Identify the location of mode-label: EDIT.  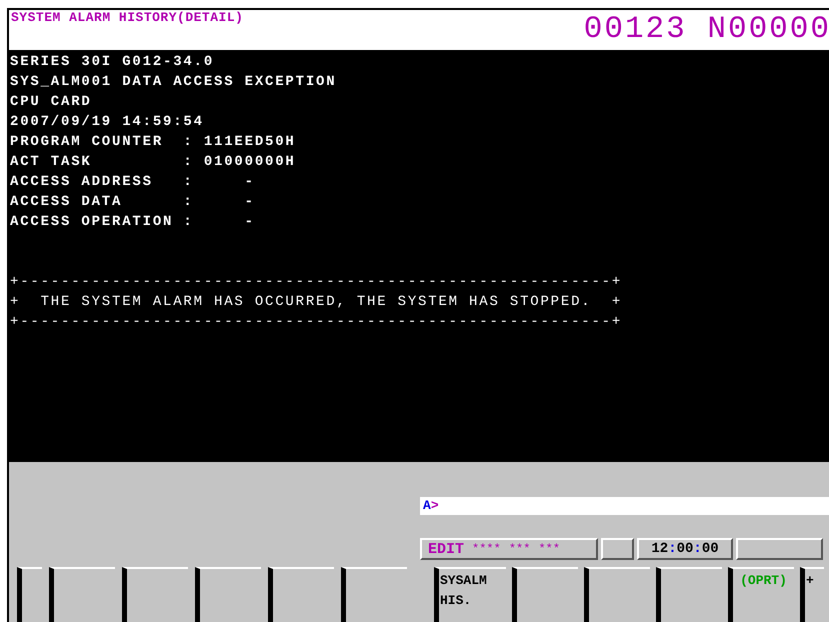
(446, 549).